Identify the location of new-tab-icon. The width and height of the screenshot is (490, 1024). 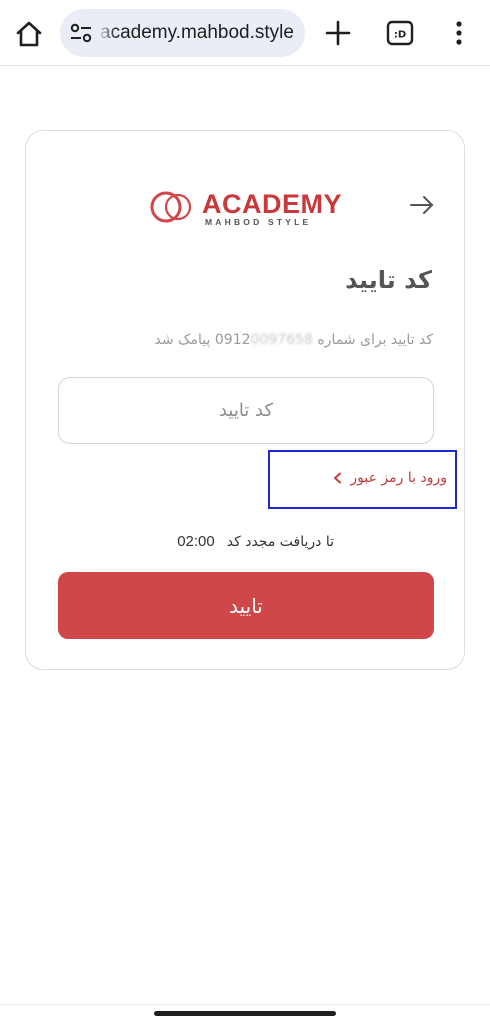
(338, 33).